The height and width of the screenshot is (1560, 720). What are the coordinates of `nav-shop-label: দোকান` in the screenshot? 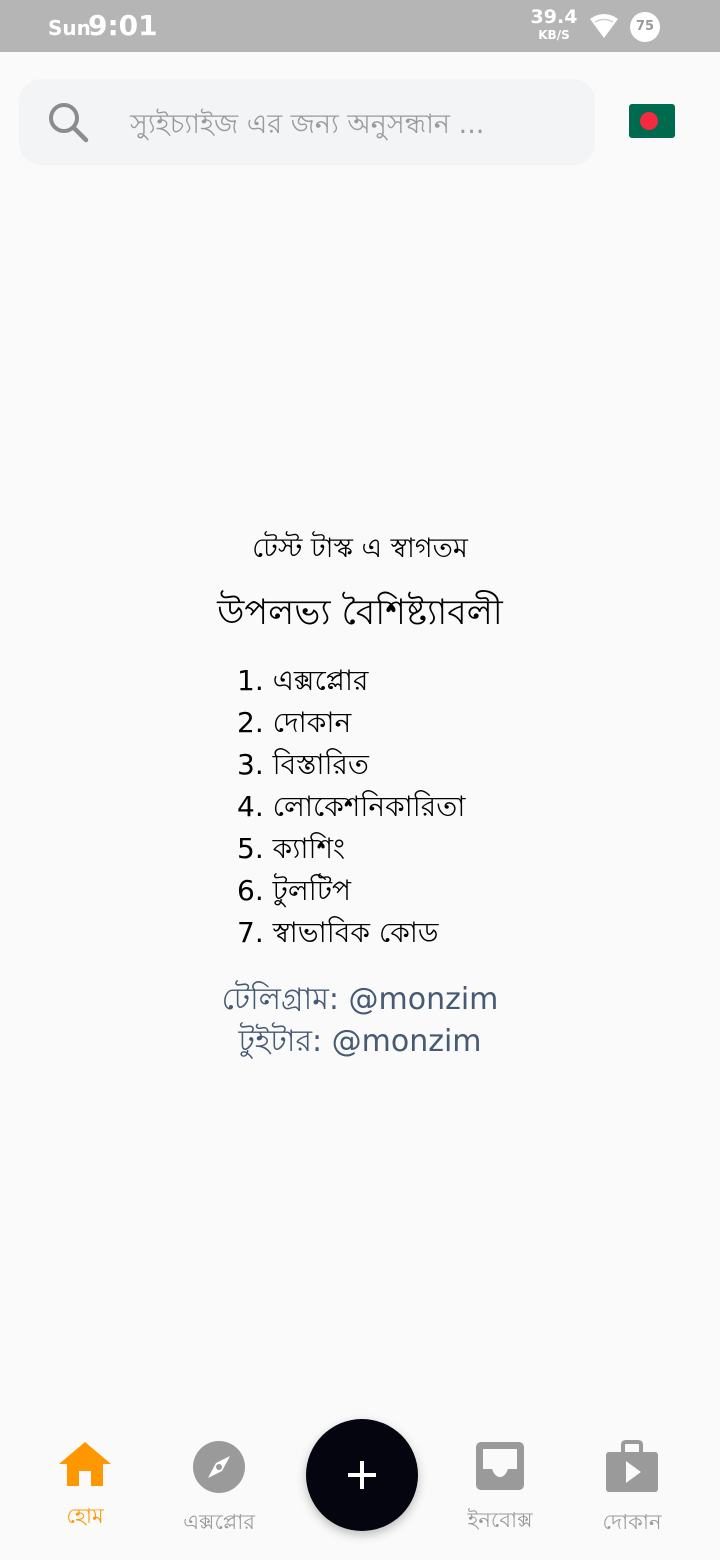 It's located at (632, 1522).